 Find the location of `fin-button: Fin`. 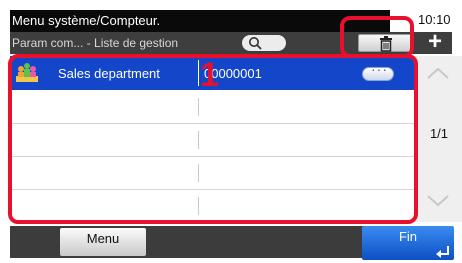

fin-button: Fin is located at coordinates (408, 243).